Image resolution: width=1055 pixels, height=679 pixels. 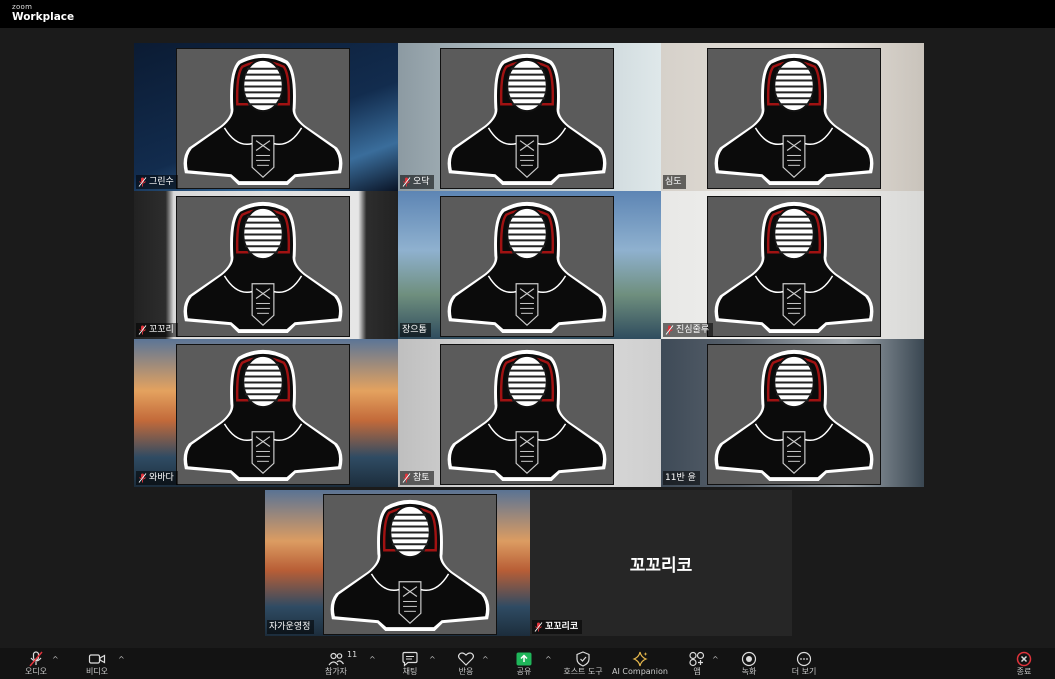 I want to click on video-options-caret-icon: ^, so click(x=121, y=659).